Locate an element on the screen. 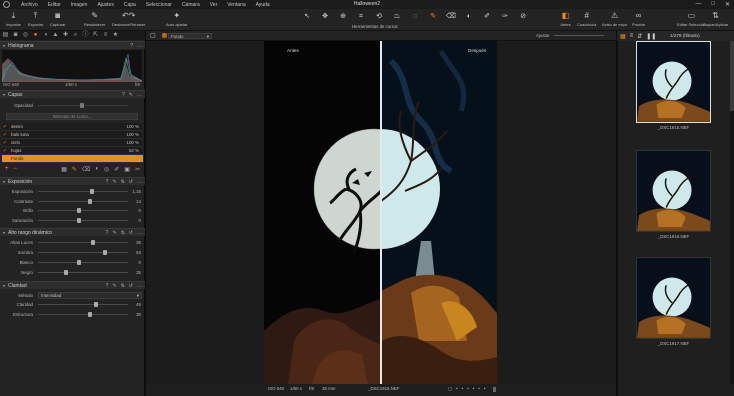 This screenshot has height=396, width=734. menu-camara: Cámara is located at coordinates (191, 5).